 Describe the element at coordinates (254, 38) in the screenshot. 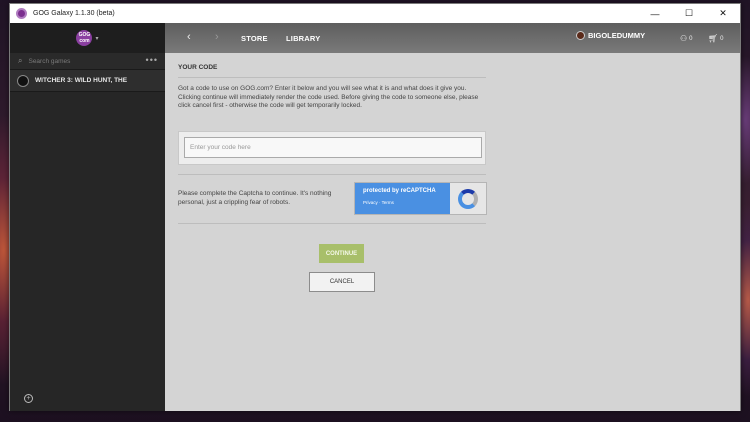

I see `nav-store-link: STORE` at that location.